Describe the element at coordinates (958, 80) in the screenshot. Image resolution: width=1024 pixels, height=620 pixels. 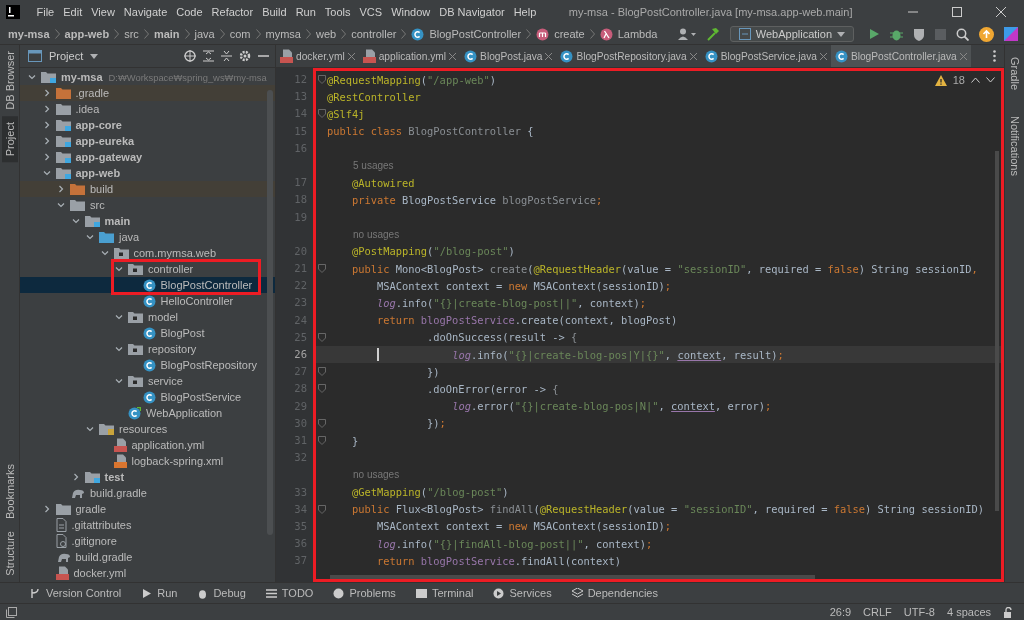
I see `warning-count: 18` at that location.